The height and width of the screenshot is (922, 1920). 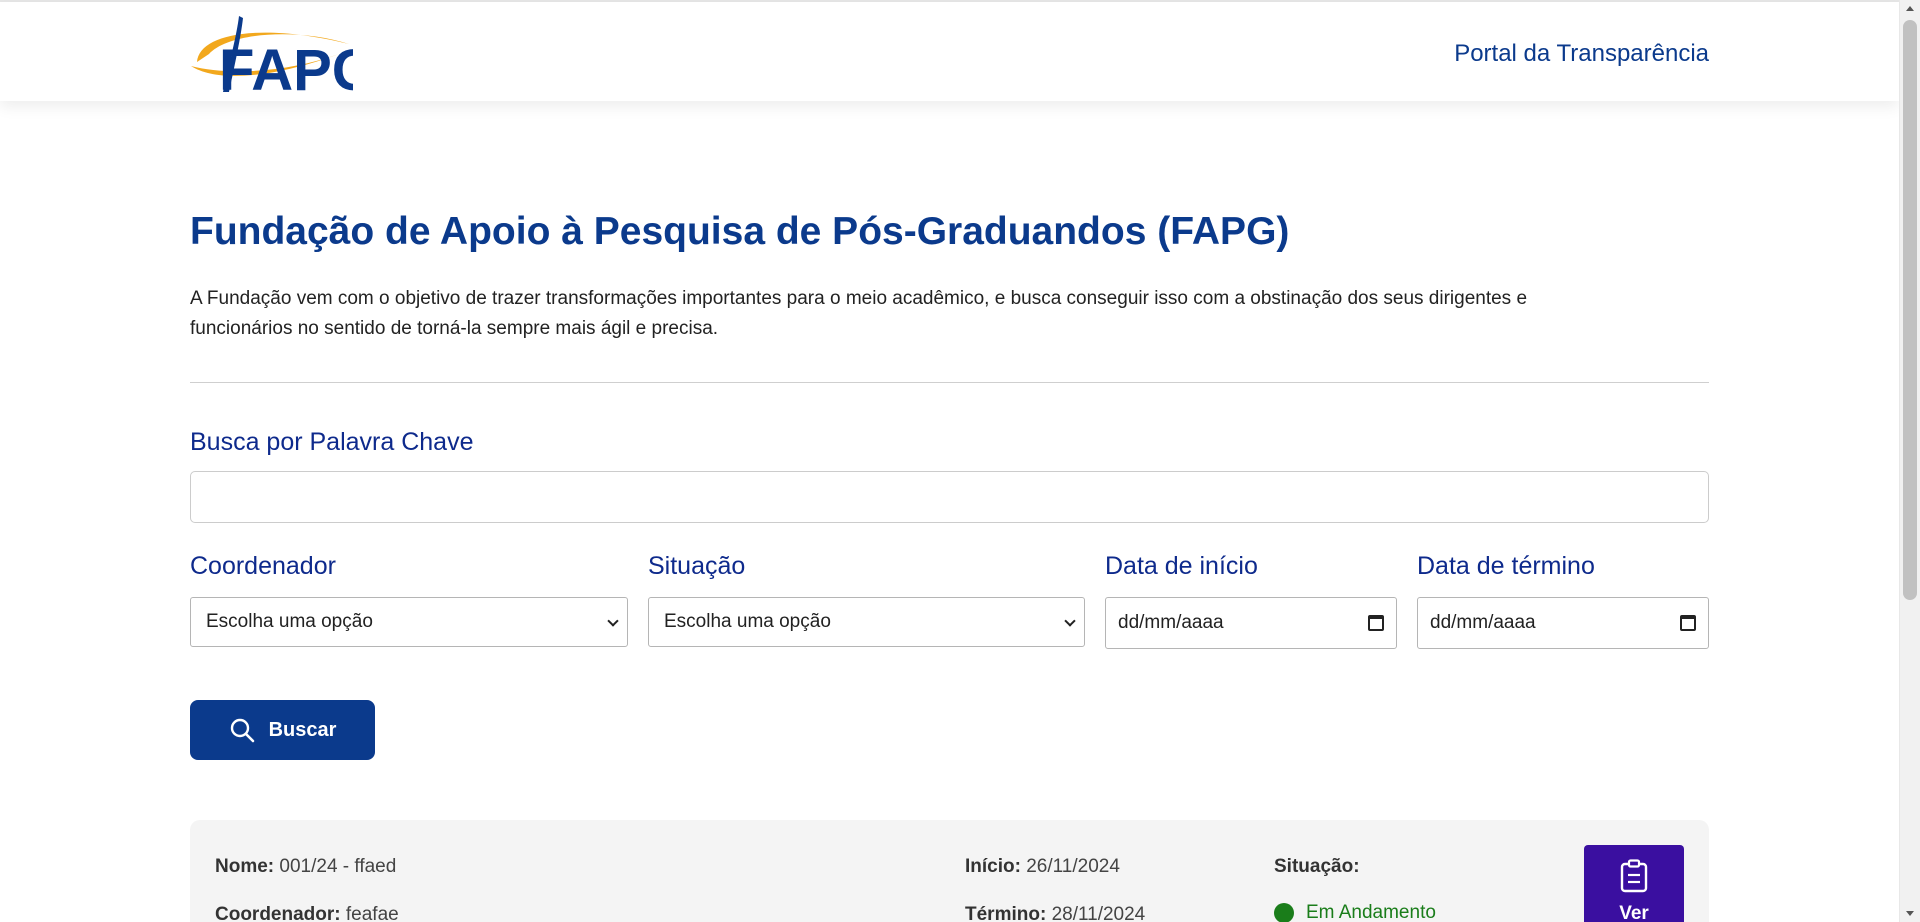 I want to click on result-name: Nome: 001/24 - ffaed, so click(x=305, y=867).